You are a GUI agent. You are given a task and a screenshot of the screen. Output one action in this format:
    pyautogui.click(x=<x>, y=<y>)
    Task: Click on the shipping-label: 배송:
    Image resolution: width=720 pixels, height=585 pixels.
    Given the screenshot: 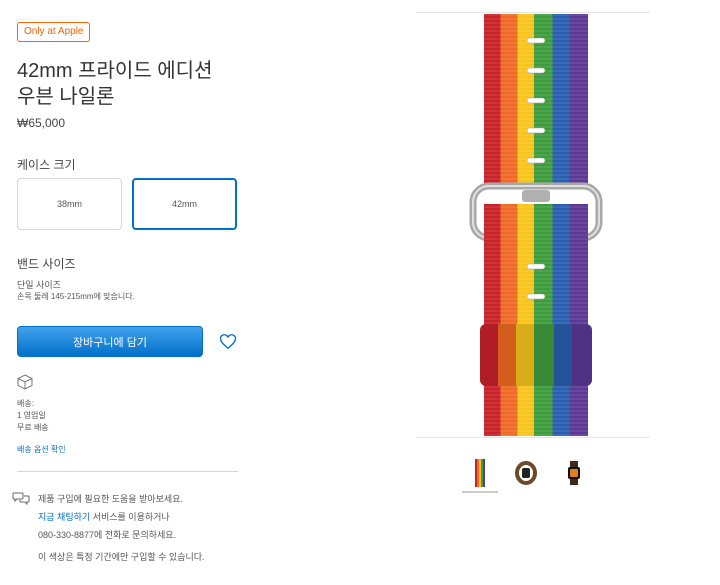 What is the action you would take?
    pyautogui.click(x=25, y=403)
    